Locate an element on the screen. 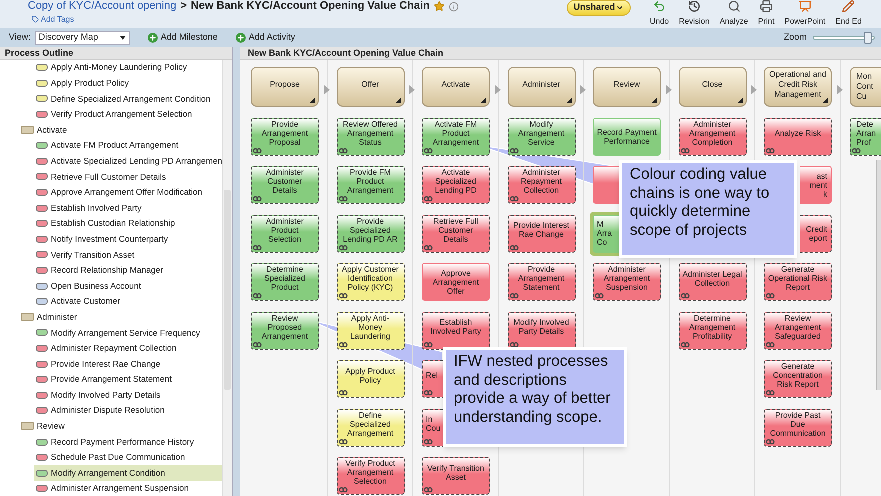 The image size is (881, 496). zoom-slider is located at coordinates (844, 38).